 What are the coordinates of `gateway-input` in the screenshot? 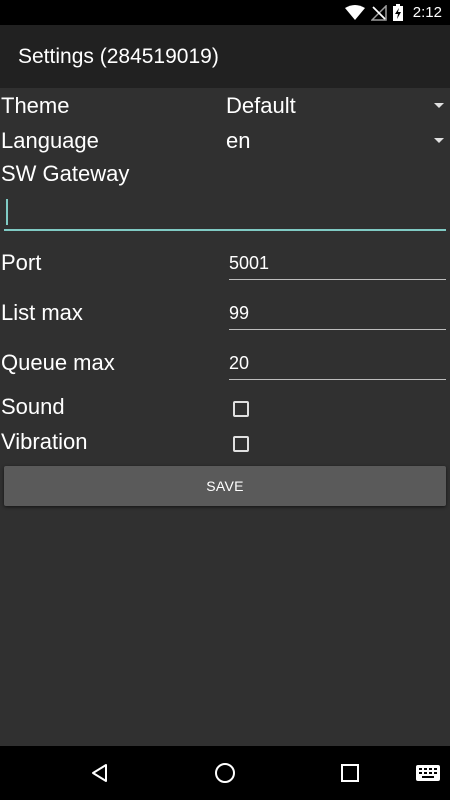 It's located at (225, 213).